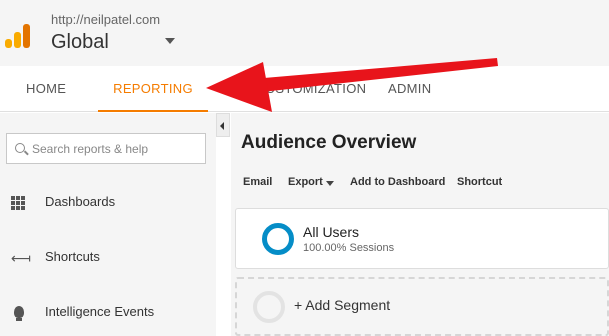  What do you see at coordinates (342, 305) in the screenshot?
I see `add-segment-label: + Add Segment` at bounding box center [342, 305].